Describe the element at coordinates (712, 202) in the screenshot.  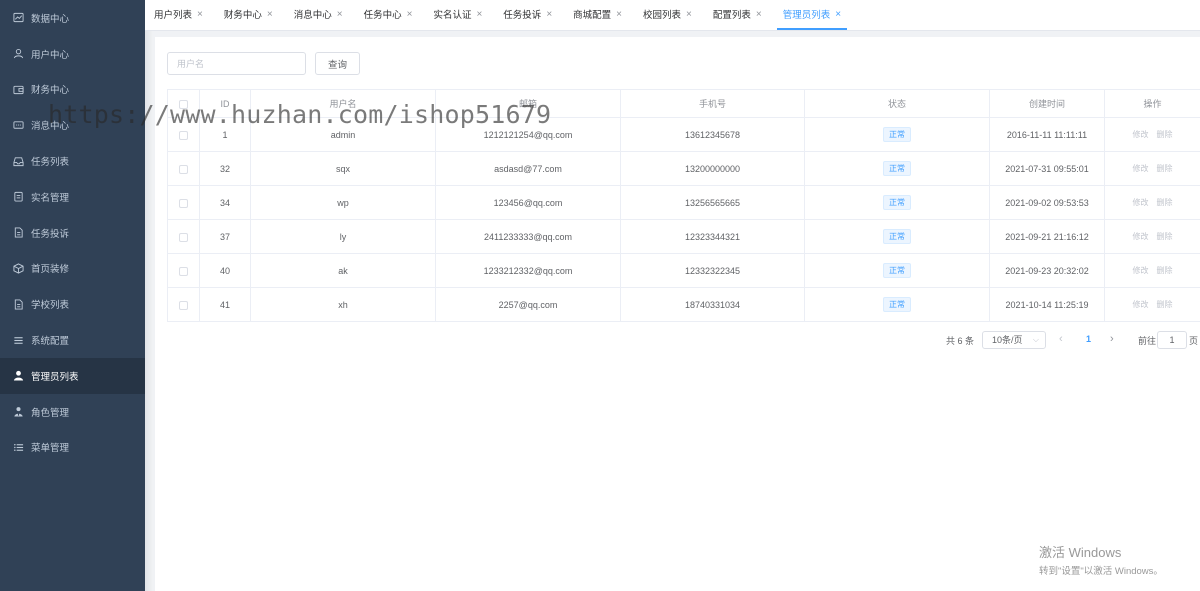
I see `cell-phone: 13256565665` at that location.